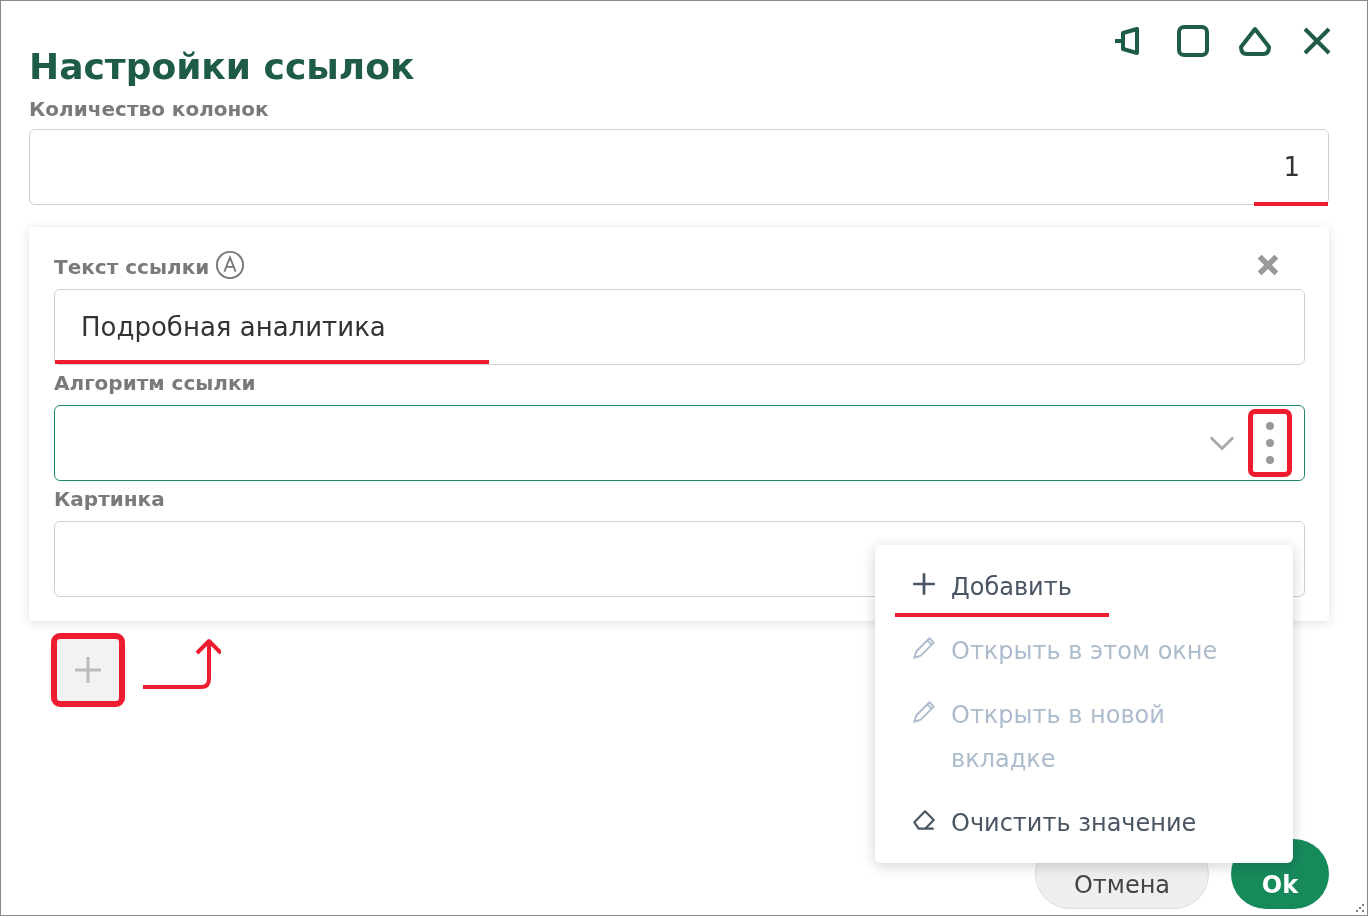 The image size is (1370, 918). What do you see at coordinates (110, 499) in the screenshot?
I see `field-label: Картинка` at bounding box center [110, 499].